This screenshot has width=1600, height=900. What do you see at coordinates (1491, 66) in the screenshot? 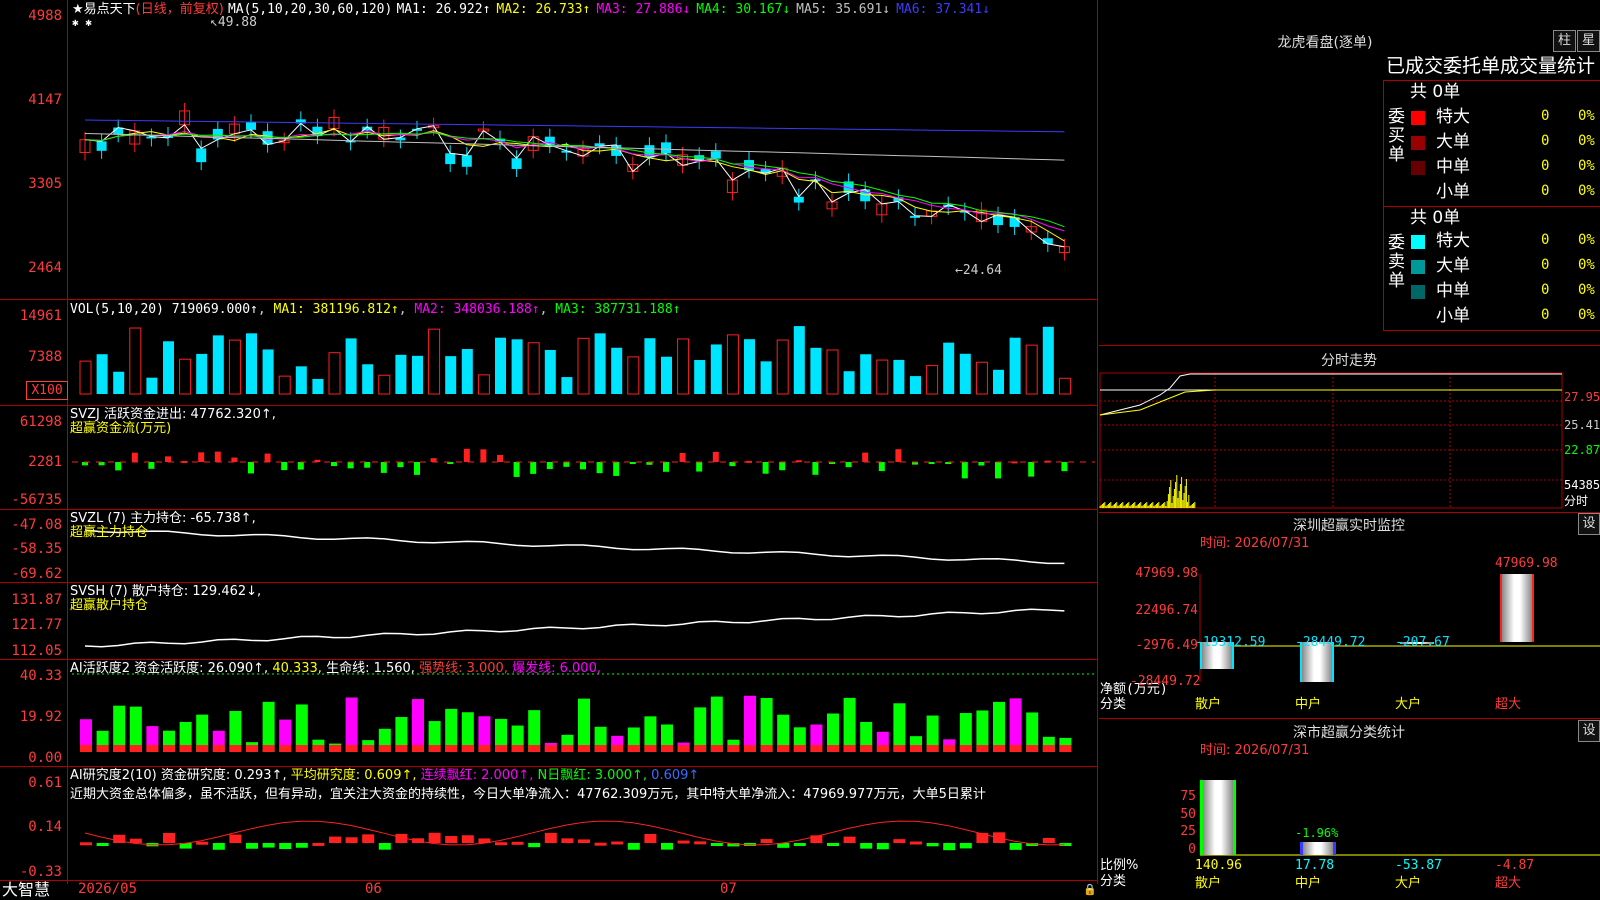
I see `dragon-tiger-header: 已成交委托单成交量统计` at bounding box center [1491, 66].